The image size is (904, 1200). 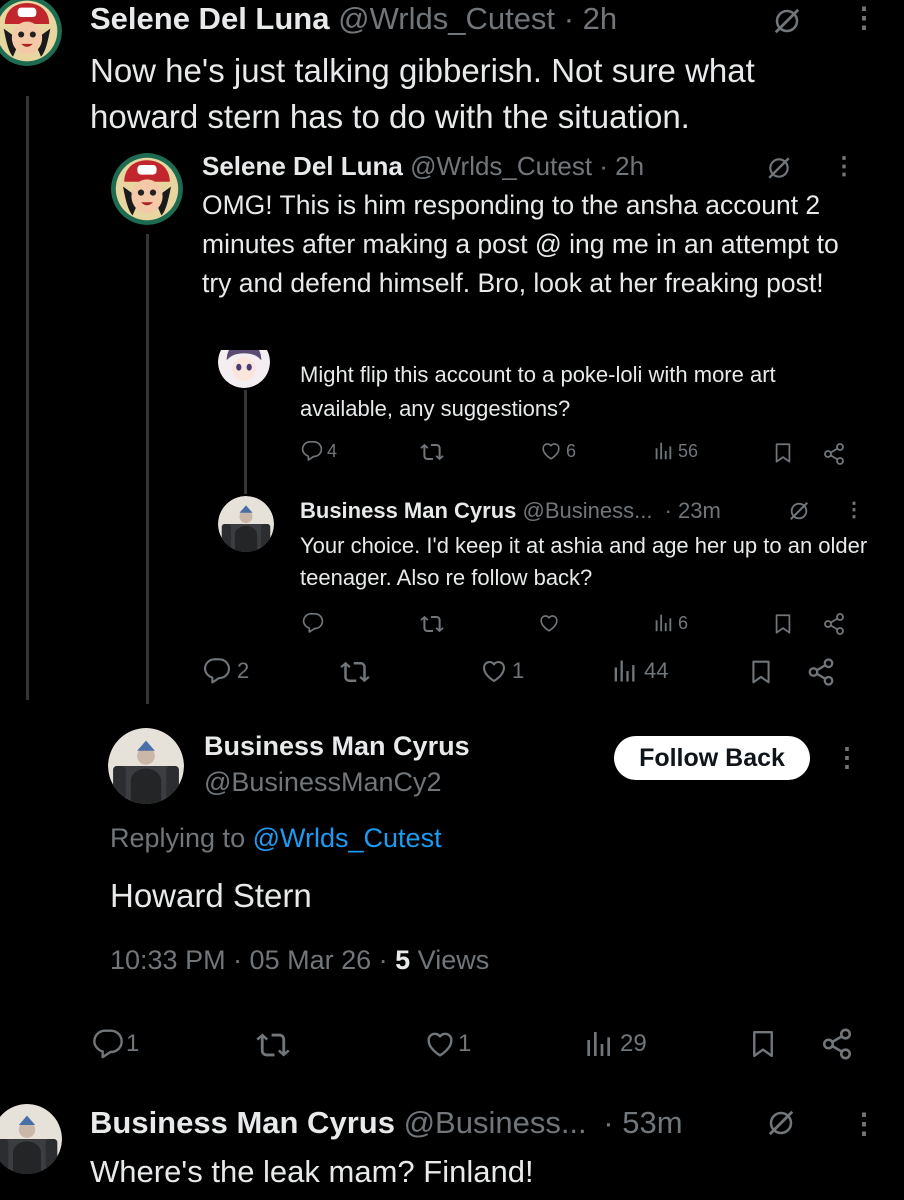 What do you see at coordinates (712, 758) in the screenshot?
I see `follow-back-button: Follow Back` at bounding box center [712, 758].